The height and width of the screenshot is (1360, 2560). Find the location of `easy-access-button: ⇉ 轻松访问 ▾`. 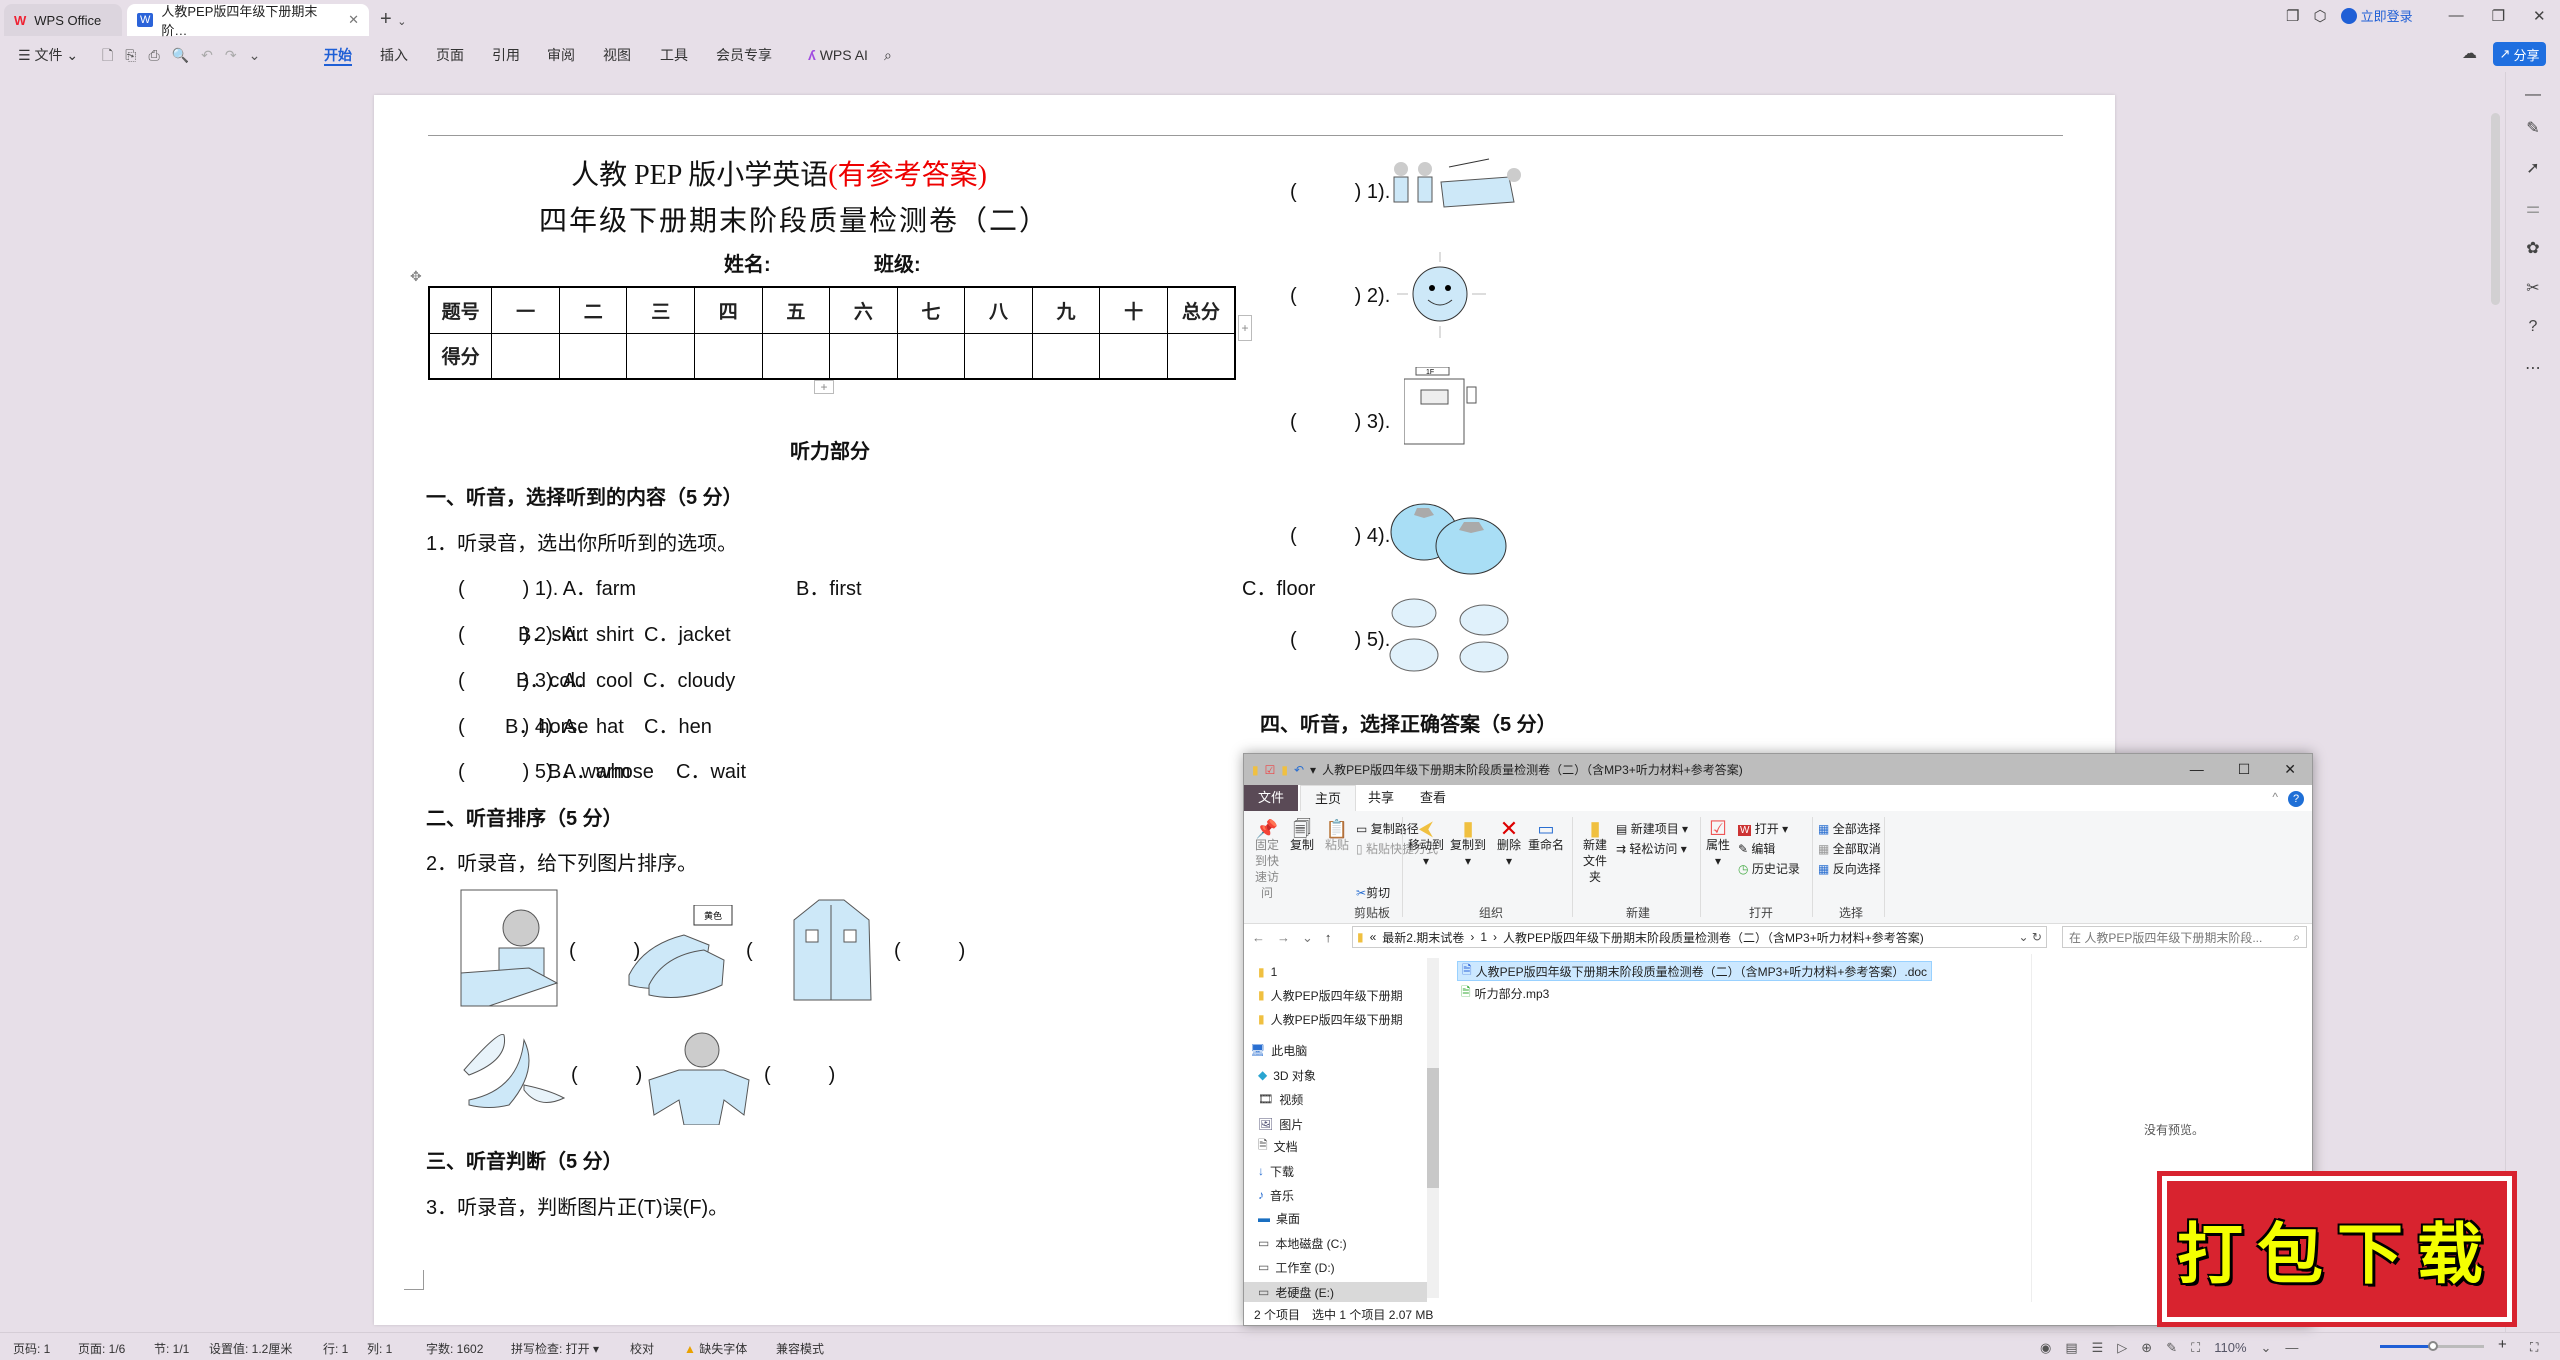

easy-access-button: ⇉ 轻松访问 ▾ is located at coordinates (1651, 849).